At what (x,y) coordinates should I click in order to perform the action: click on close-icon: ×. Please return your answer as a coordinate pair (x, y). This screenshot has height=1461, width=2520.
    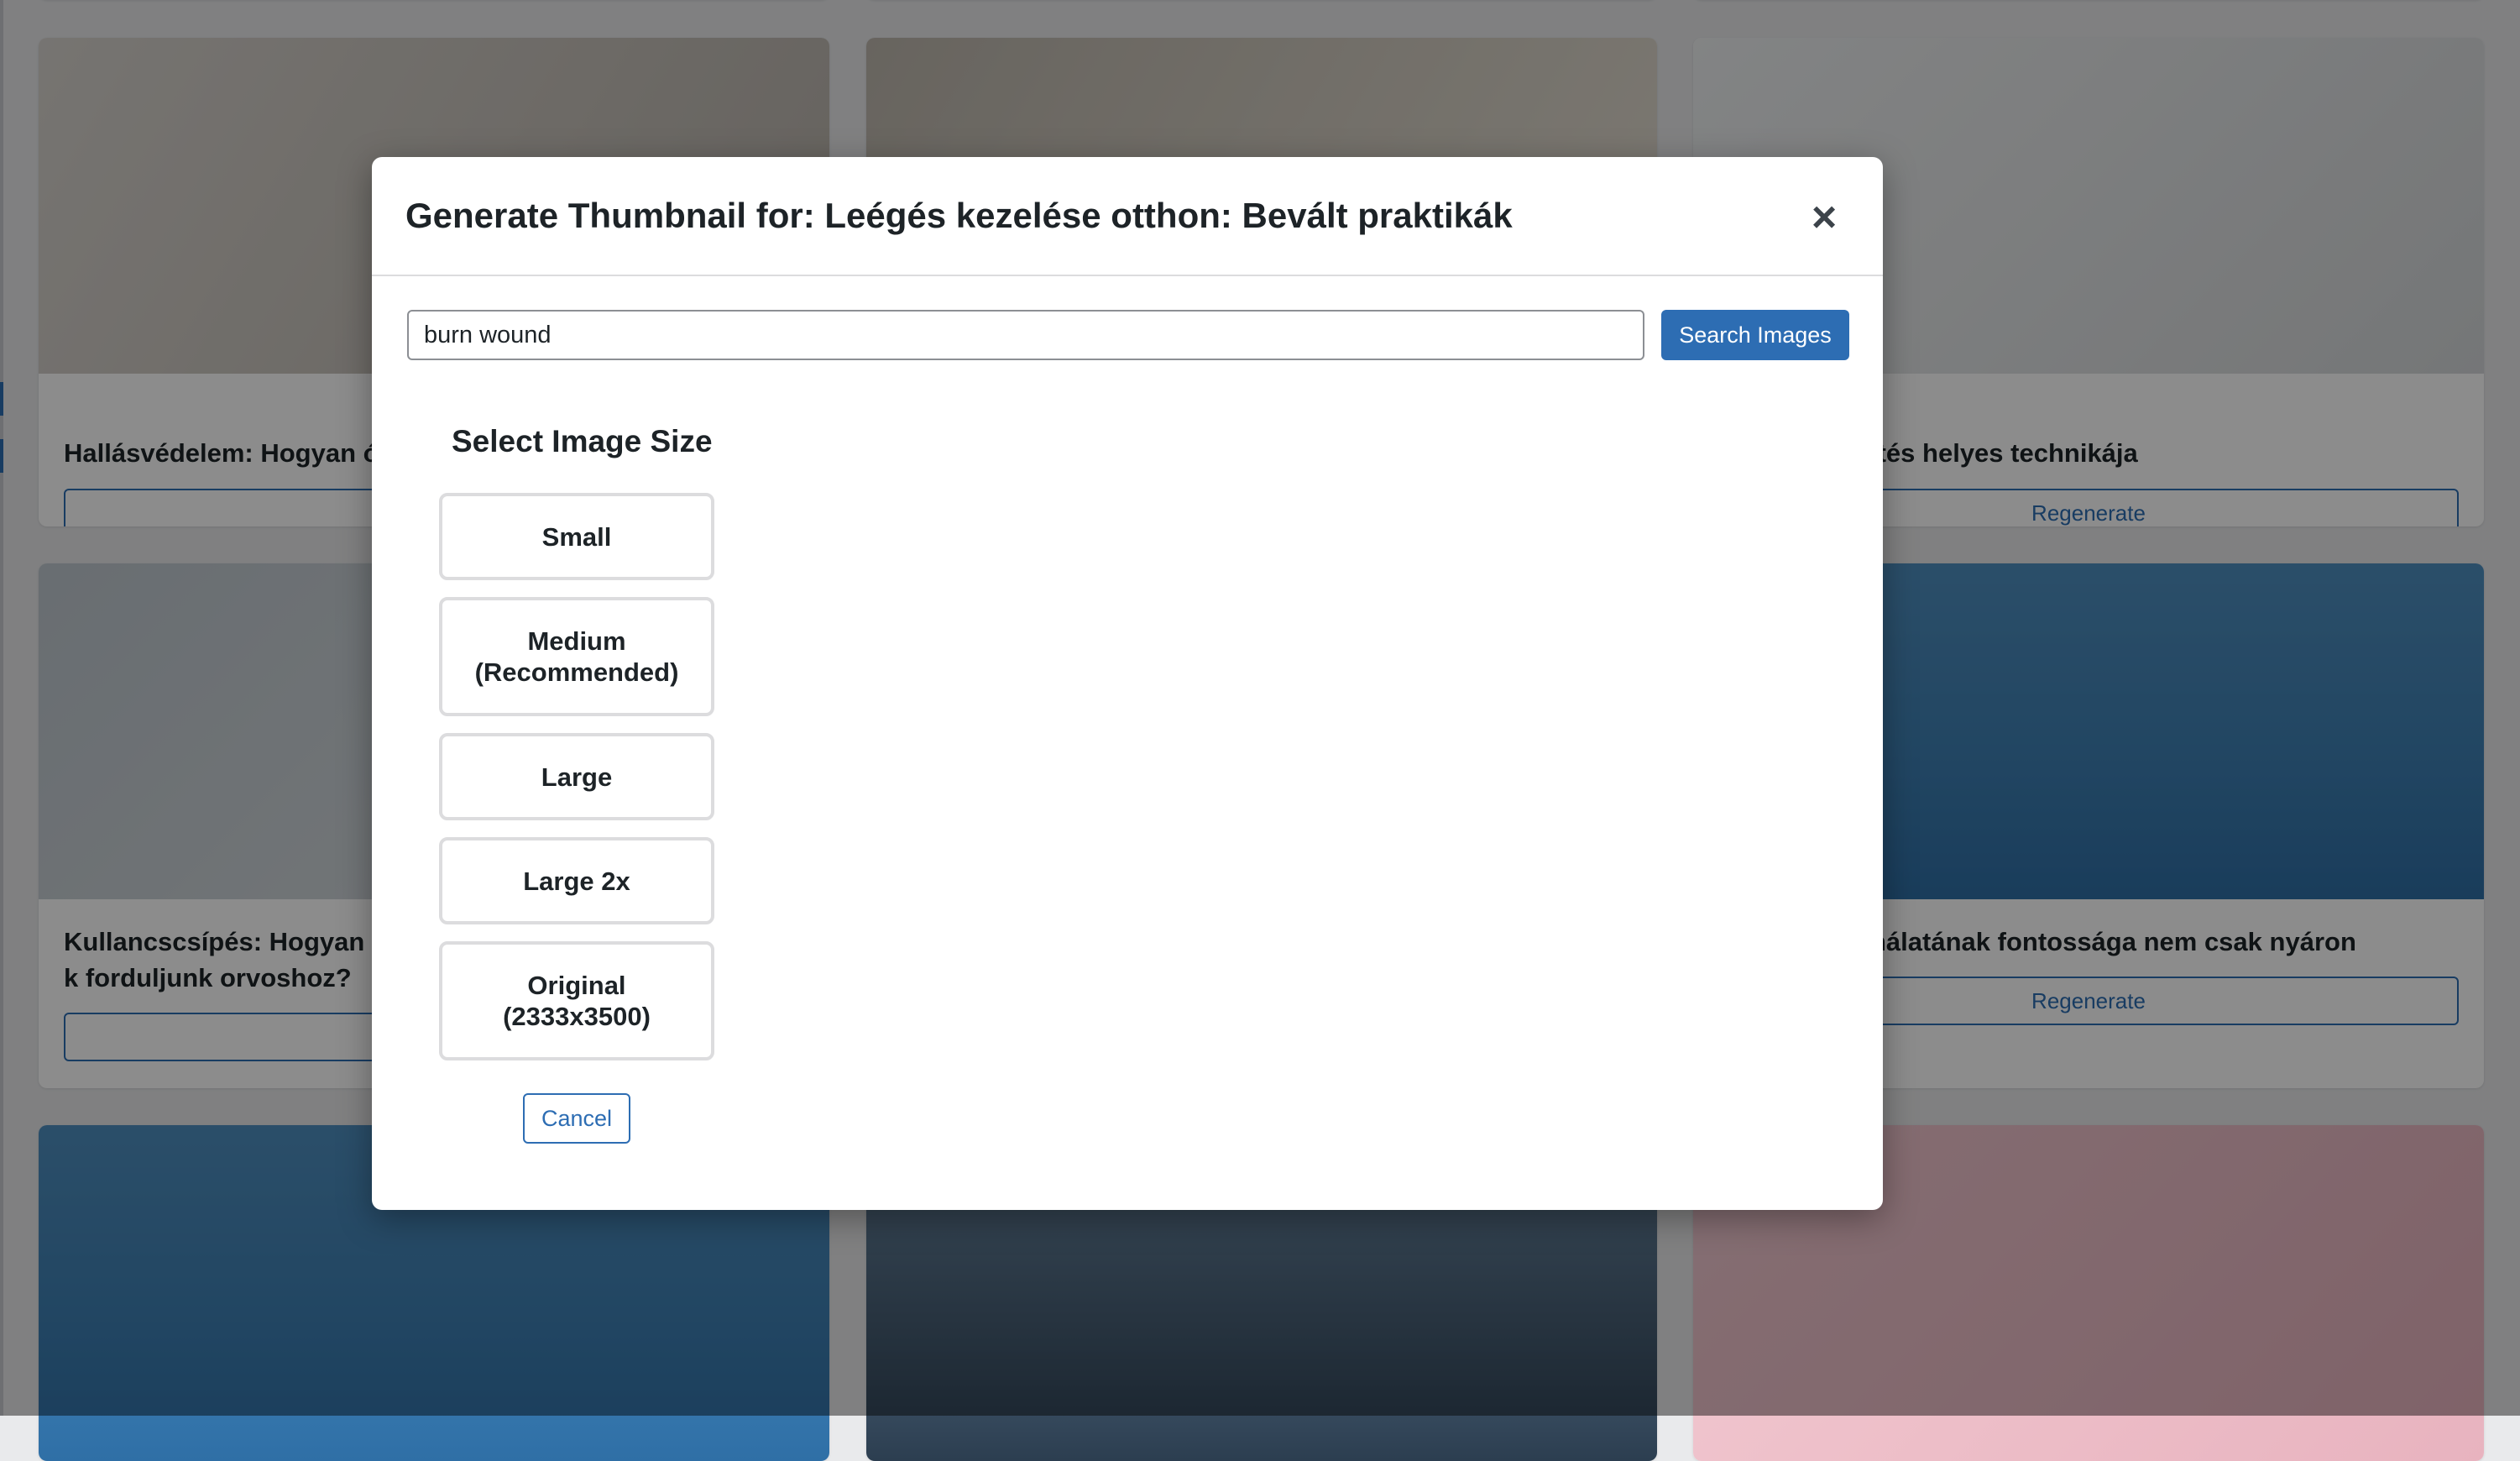
    Looking at the image, I should click on (1824, 217).